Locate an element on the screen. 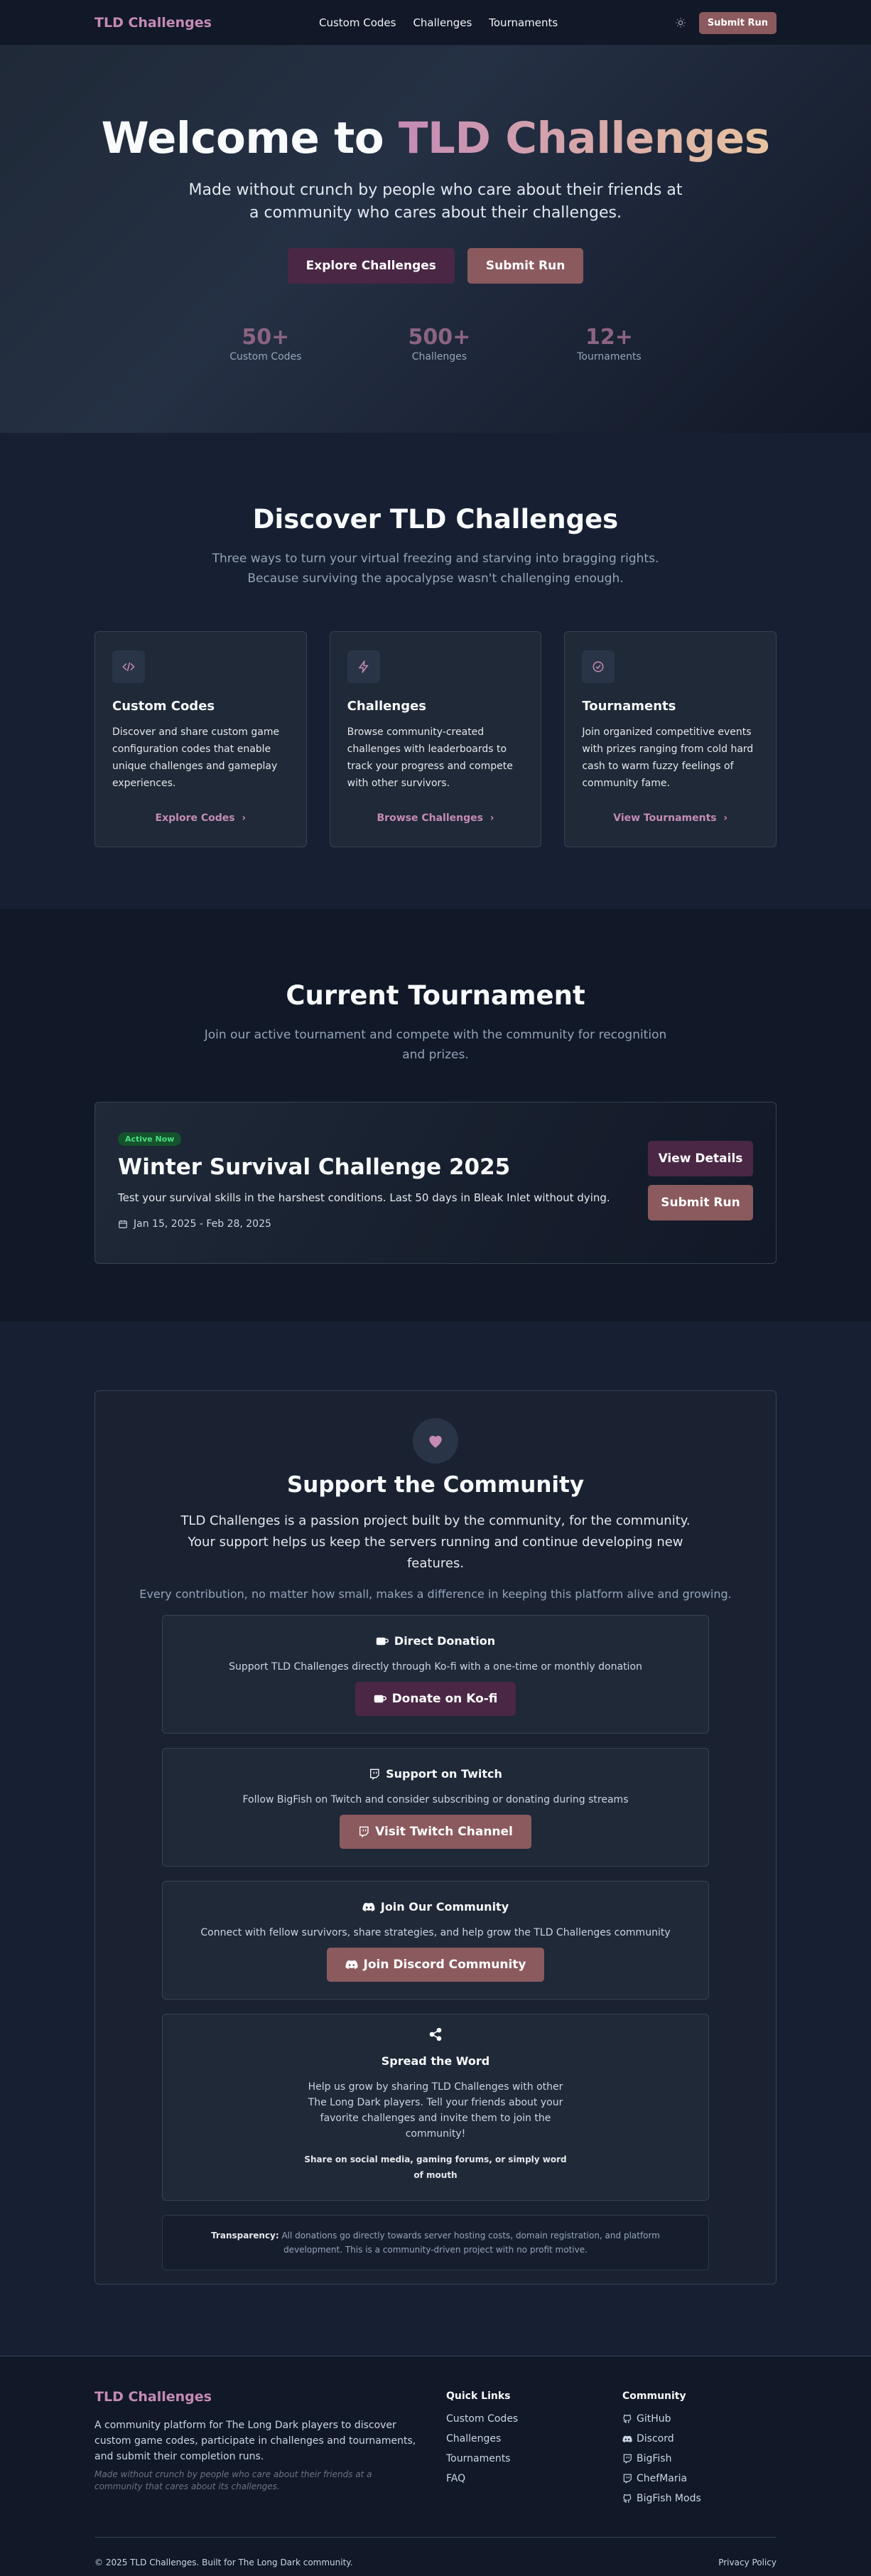 The image size is (871, 2576). view-tournaments-link: View Tournaments › is located at coordinates (670, 818).